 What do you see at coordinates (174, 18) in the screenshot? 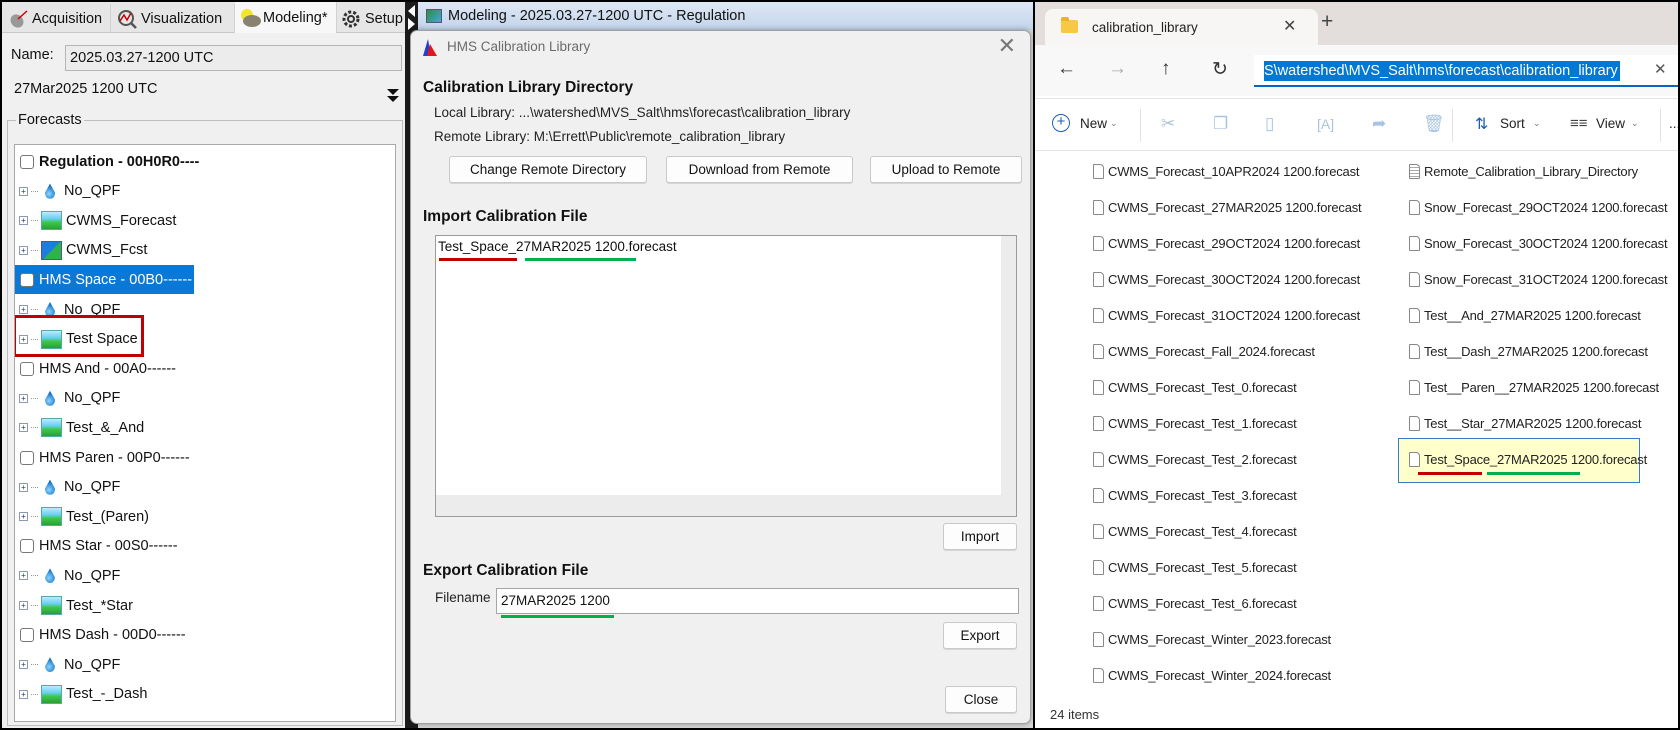
I see `tab-visualization: Visualization` at bounding box center [174, 18].